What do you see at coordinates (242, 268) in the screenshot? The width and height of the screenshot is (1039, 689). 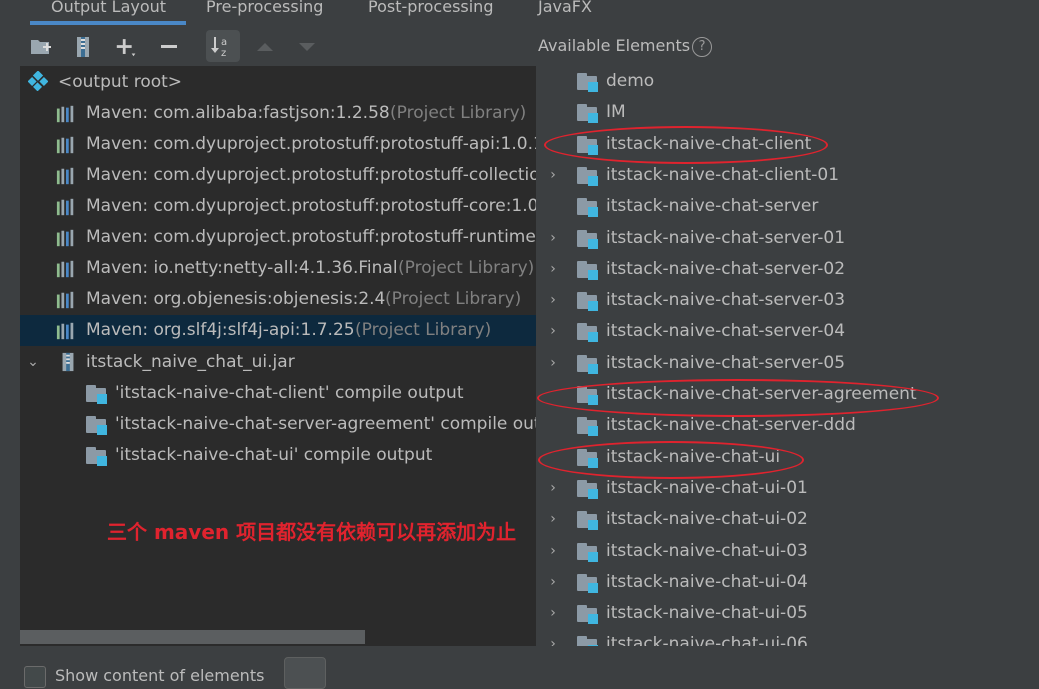 I see `library-label: Maven: io.netty:netty-all:4.1.36.Final` at bounding box center [242, 268].